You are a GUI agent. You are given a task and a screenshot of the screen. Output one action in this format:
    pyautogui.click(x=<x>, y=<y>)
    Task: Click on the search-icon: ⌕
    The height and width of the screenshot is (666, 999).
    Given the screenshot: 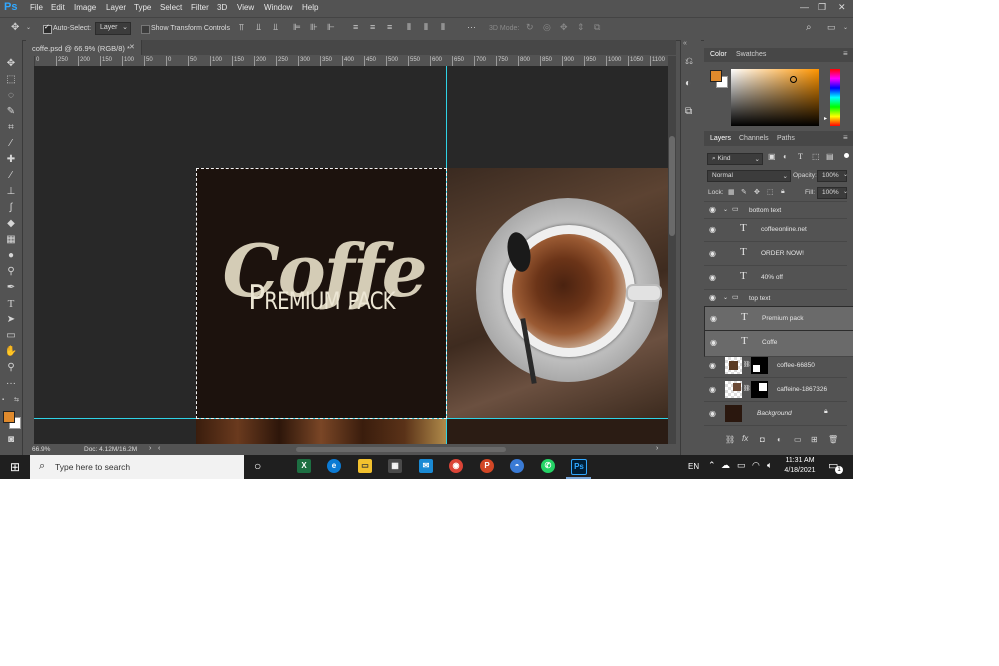 What is the action you would take?
    pyautogui.click(x=809, y=27)
    